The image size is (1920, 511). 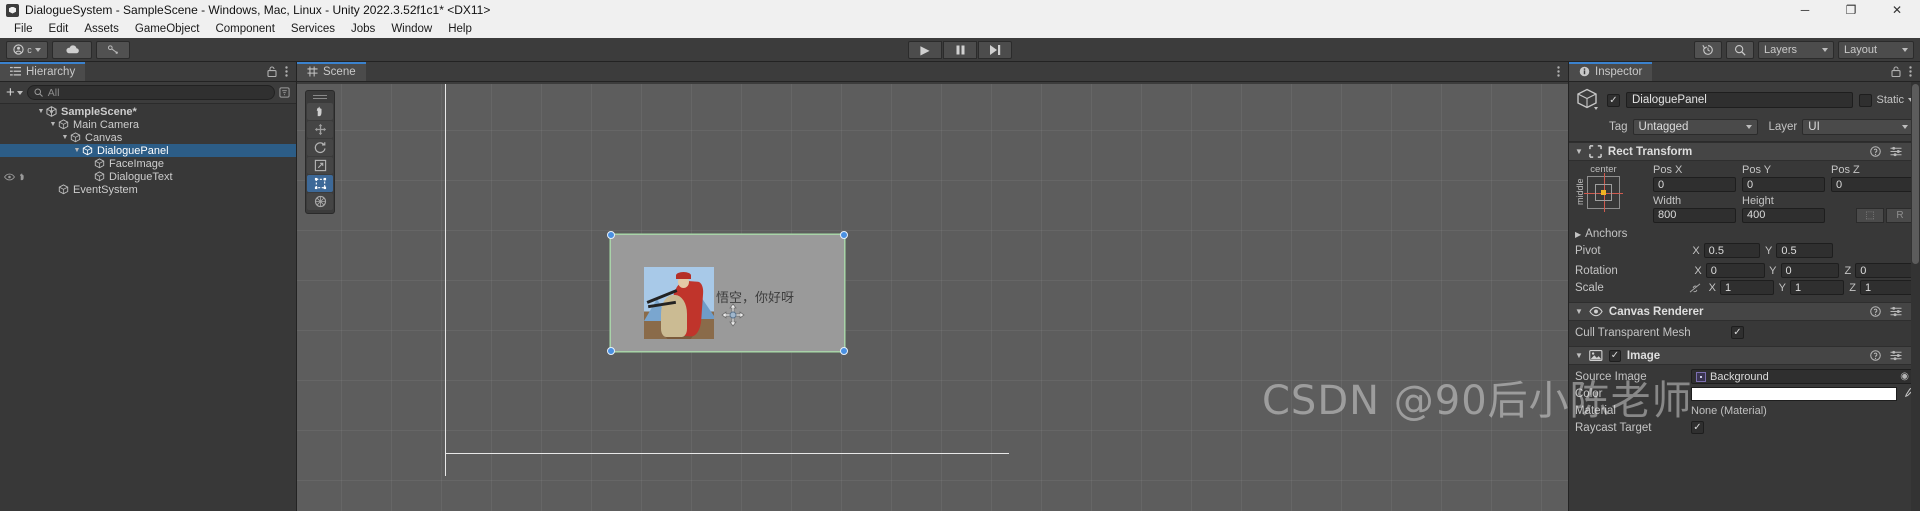 I want to click on menu-item-component: Component, so click(x=244, y=29).